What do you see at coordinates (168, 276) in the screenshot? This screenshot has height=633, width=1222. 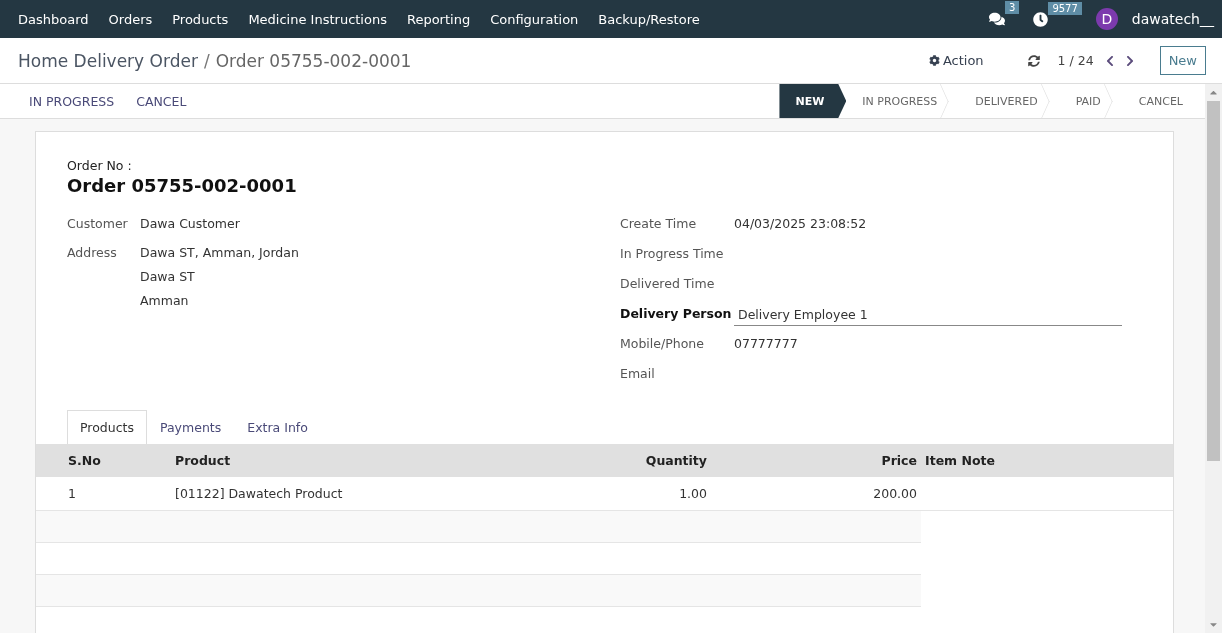 I see `field-value: Dawa ST` at bounding box center [168, 276].